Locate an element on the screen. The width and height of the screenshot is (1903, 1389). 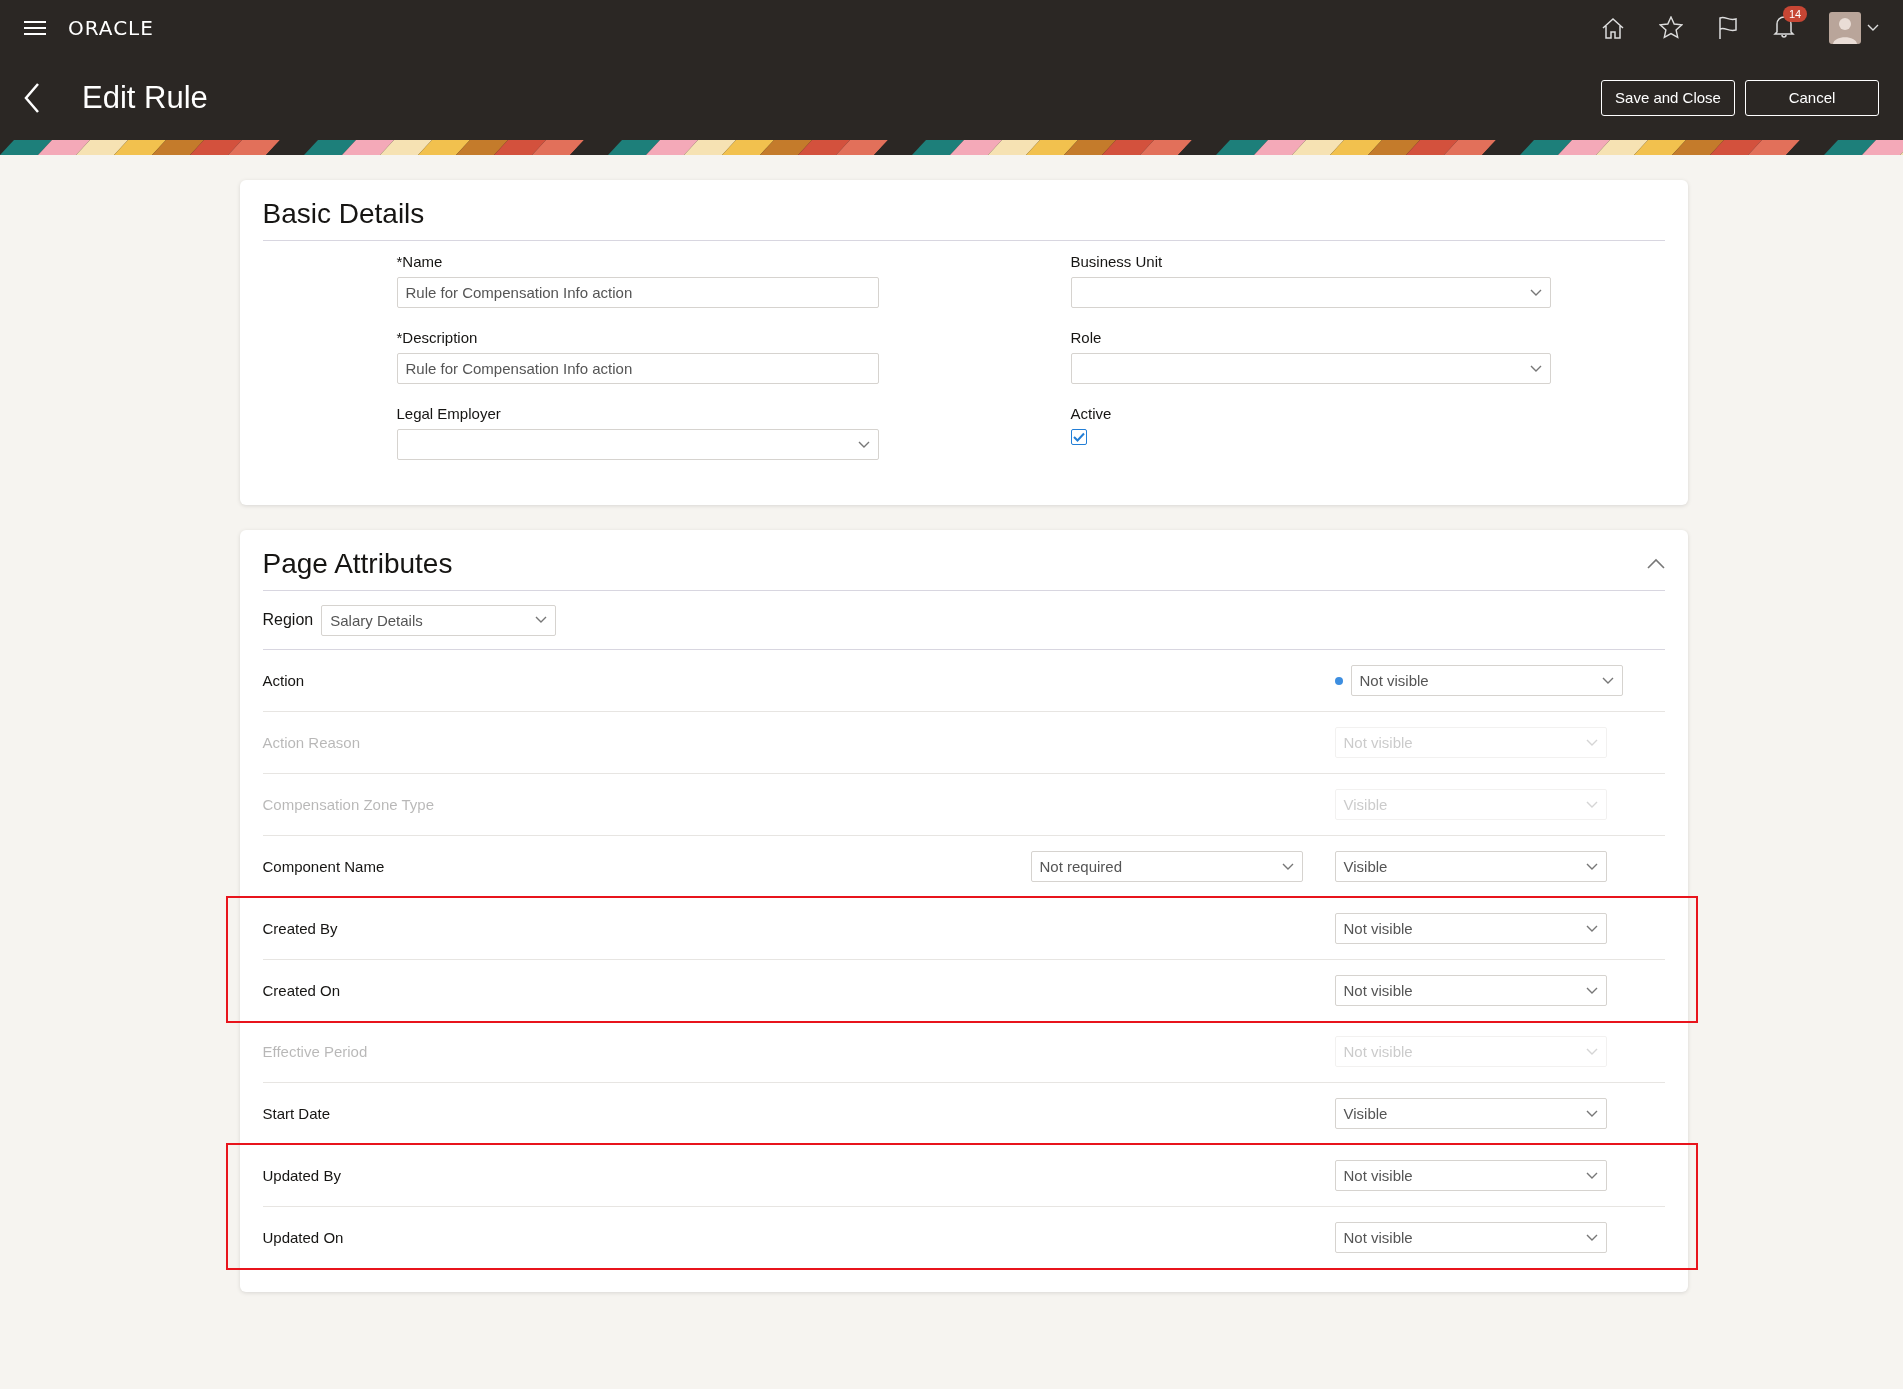
attribute-label: Compensation Zone Type is located at coordinates (348, 804).